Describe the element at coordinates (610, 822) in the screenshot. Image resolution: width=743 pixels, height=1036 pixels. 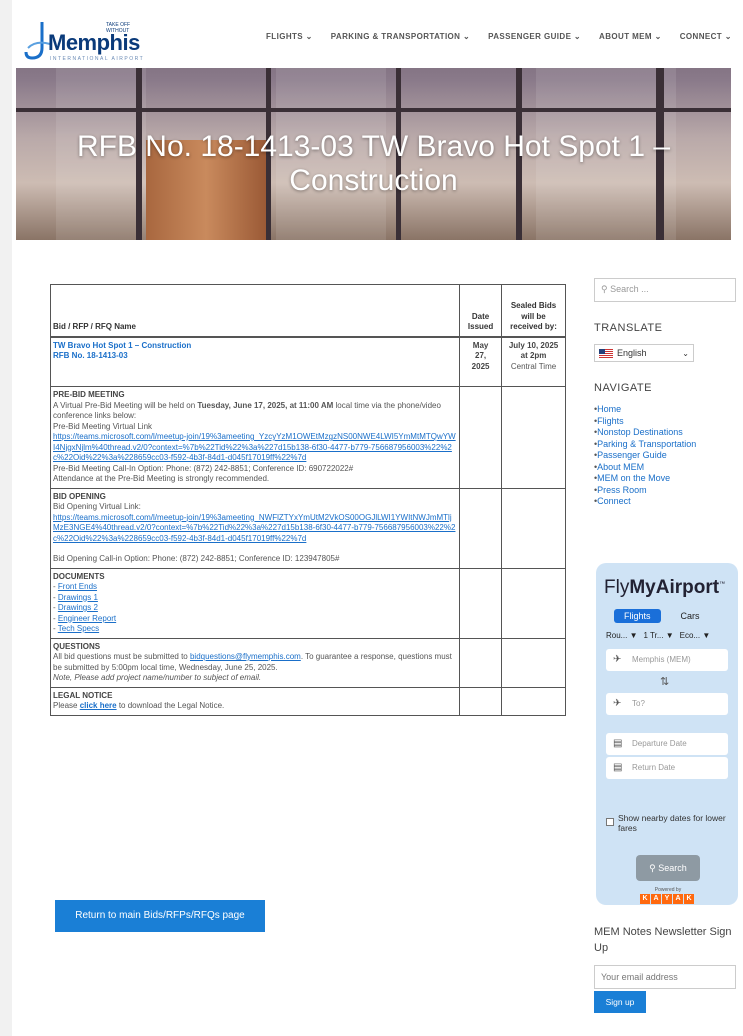
I see `nearby-dates-checkbox` at that location.